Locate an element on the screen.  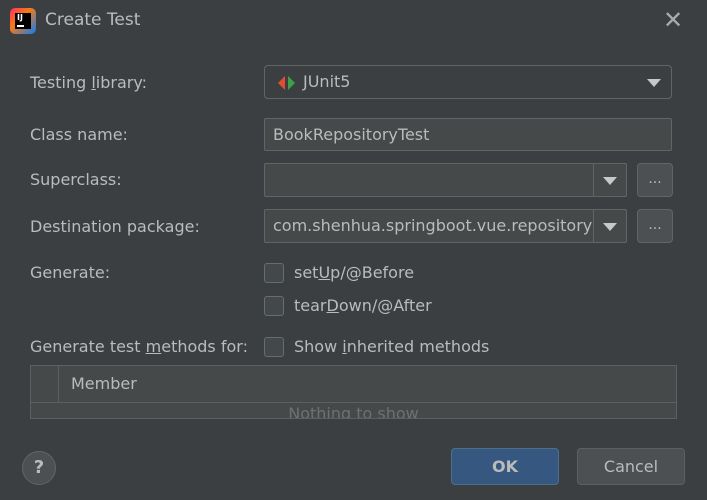
junit5-icon is located at coordinates (286, 83).